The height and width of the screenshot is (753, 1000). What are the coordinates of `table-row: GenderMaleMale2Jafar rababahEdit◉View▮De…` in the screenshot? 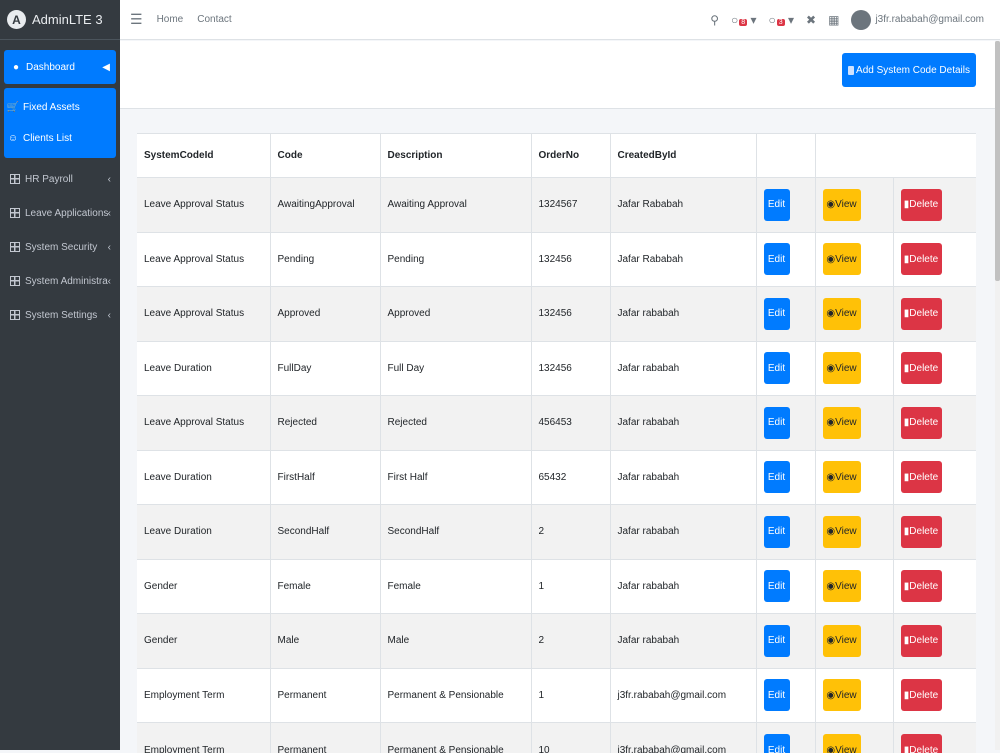 It's located at (556, 641).